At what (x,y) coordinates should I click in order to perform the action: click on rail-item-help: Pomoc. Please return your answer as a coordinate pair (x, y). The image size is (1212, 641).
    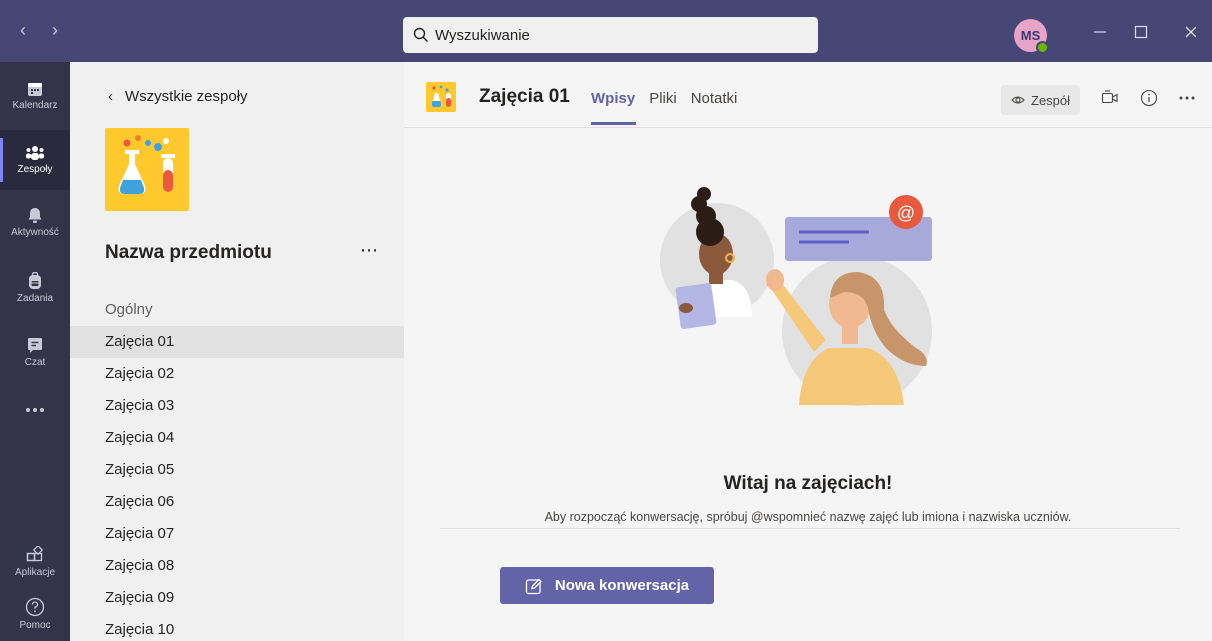
    Looking at the image, I should click on (35, 612).